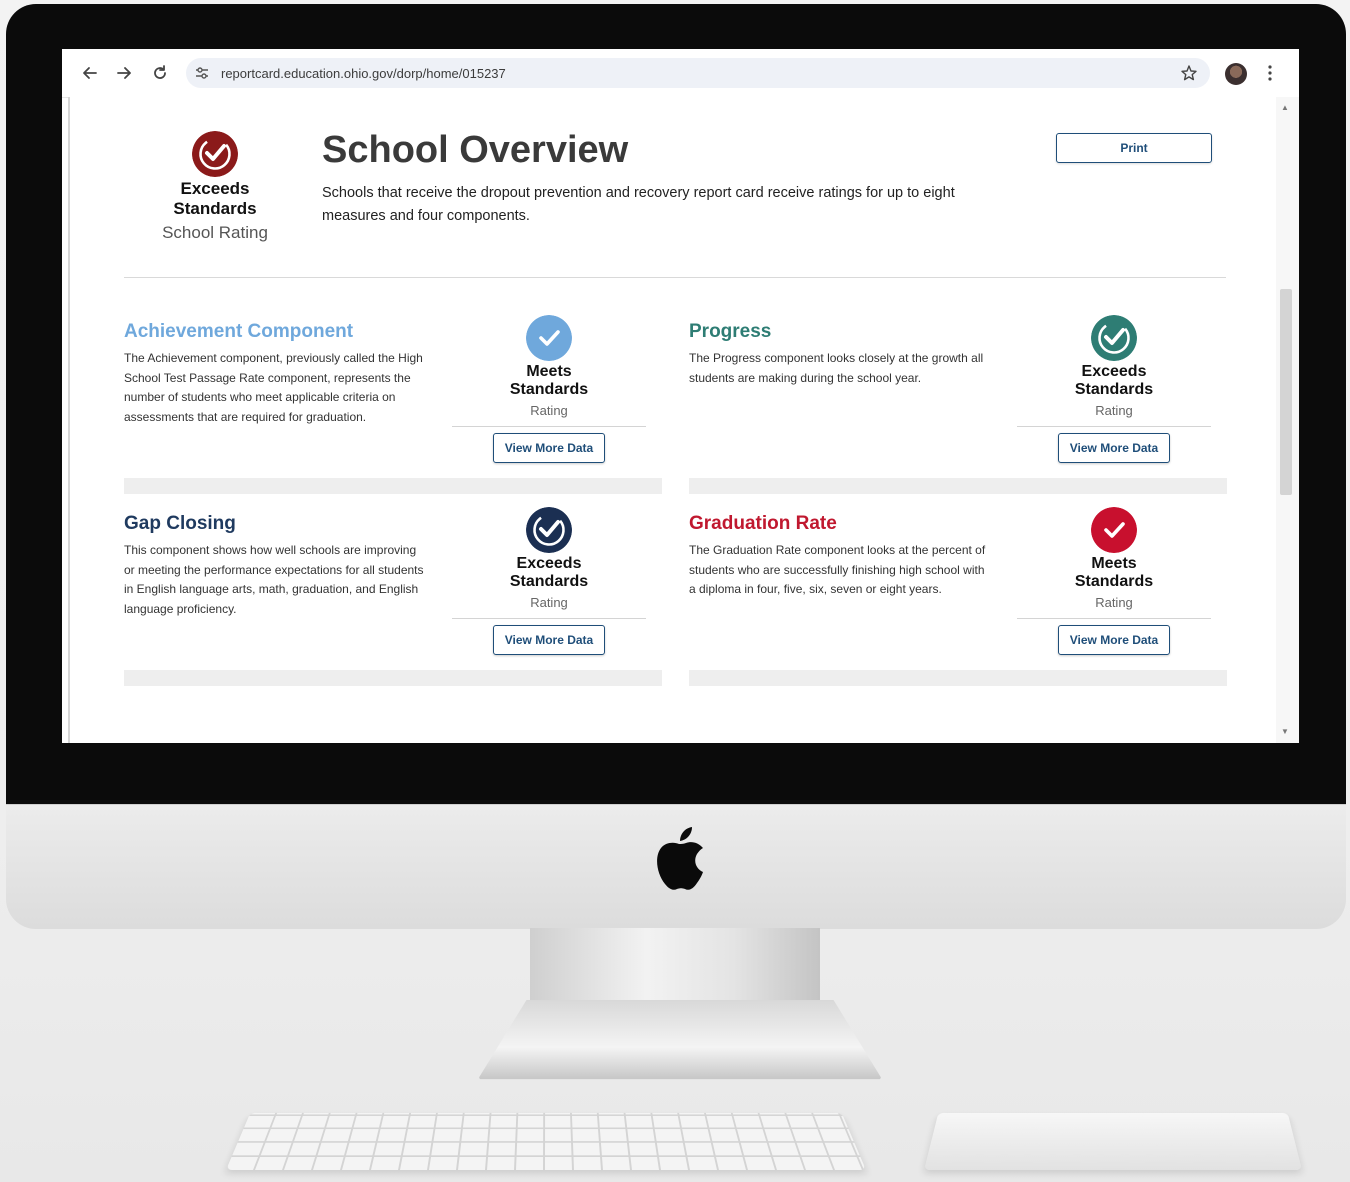 Image resolution: width=1350 pixels, height=1182 pixels. Describe the element at coordinates (680, 858) in the screenshot. I see `apple-logo-icon` at that location.